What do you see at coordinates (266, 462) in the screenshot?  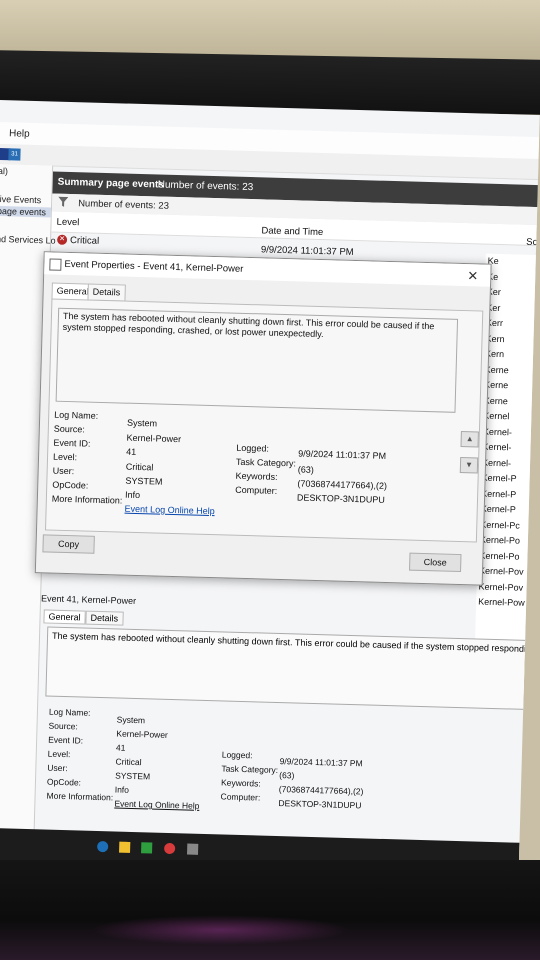 I see `label-task-category: Task Category:` at bounding box center [266, 462].